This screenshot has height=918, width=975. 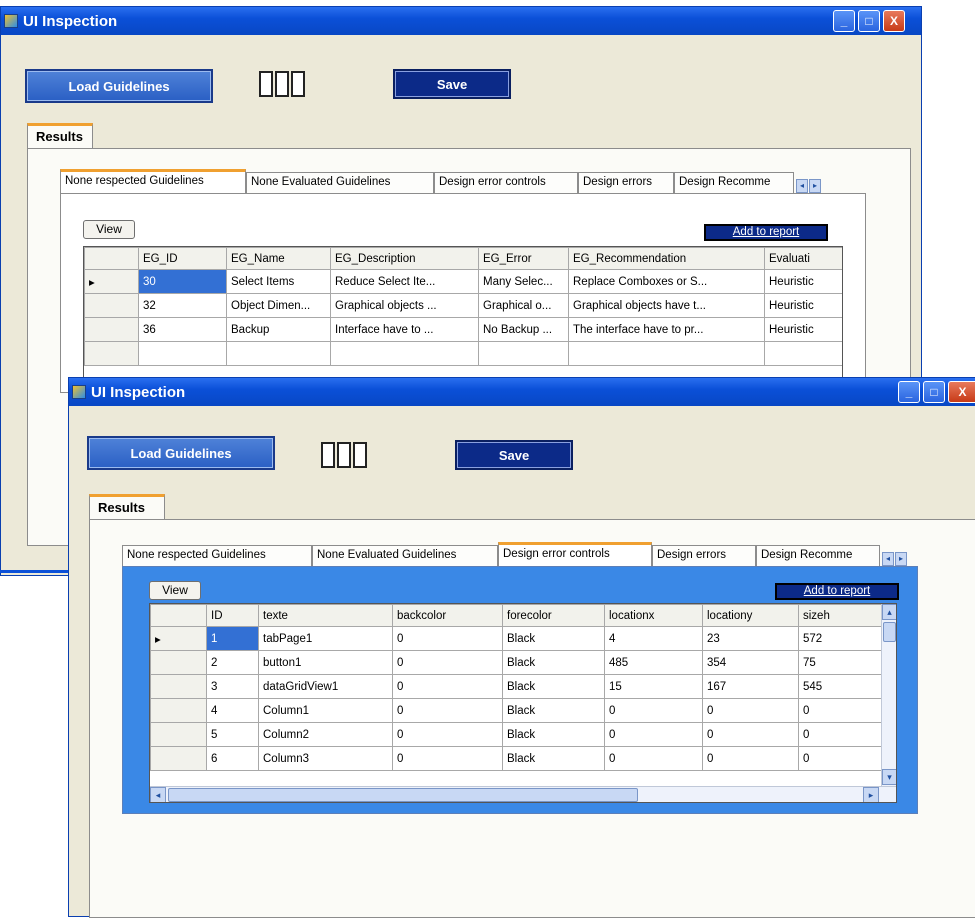 I want to click on table-cell: 15, so click(x=653, y=686).